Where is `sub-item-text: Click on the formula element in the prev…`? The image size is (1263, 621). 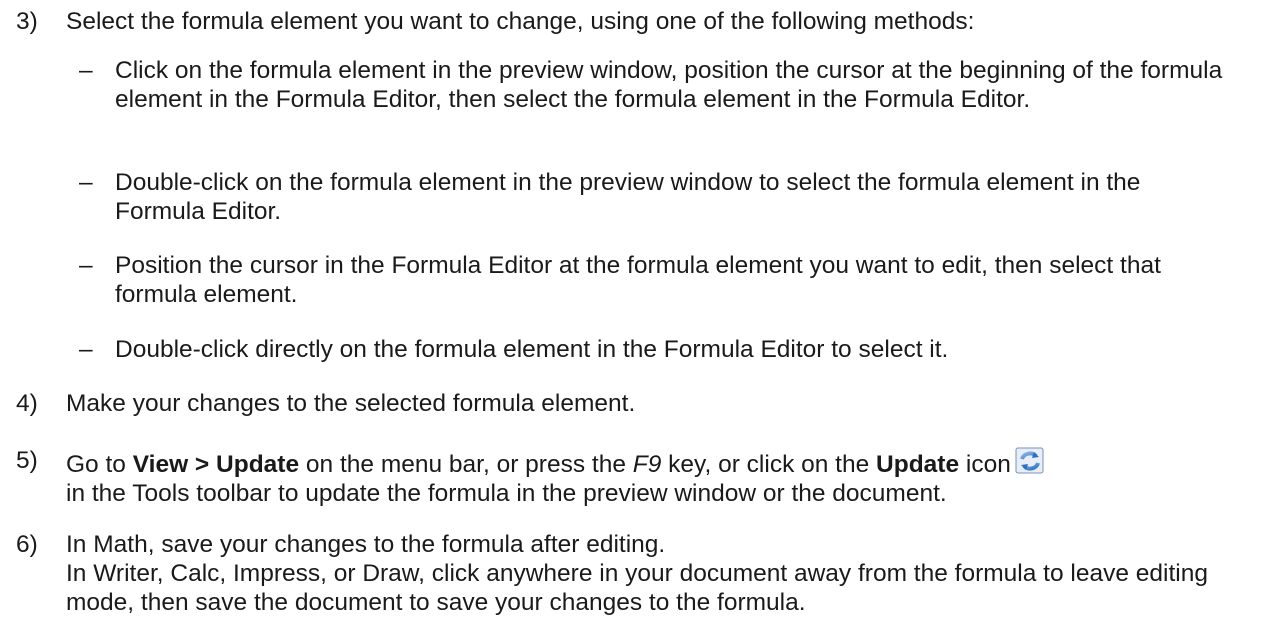 sub-item-text: Click on the formula element in the prev… is located at coordinates (669, 85).